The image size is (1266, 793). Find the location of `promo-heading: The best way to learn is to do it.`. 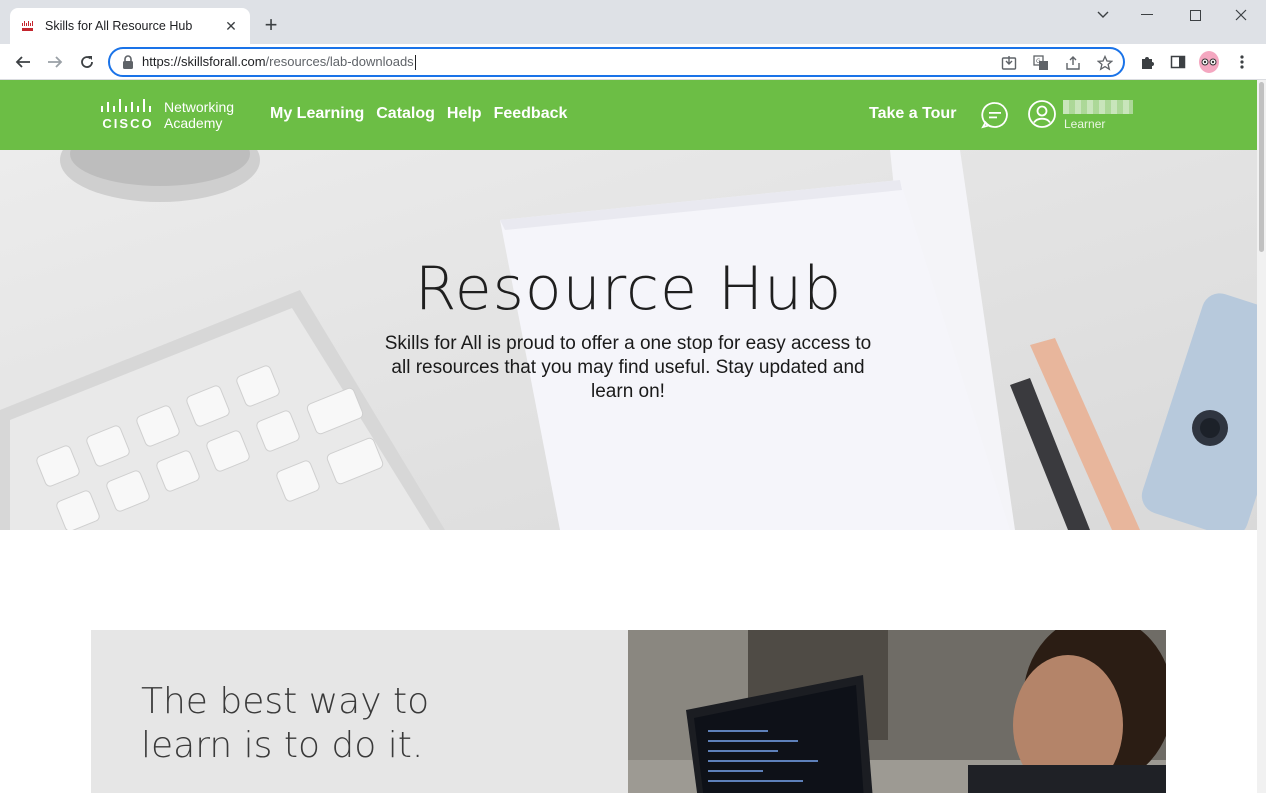

promo-heading: The best way to learn is to do it. is located at coordinates (285, 723).